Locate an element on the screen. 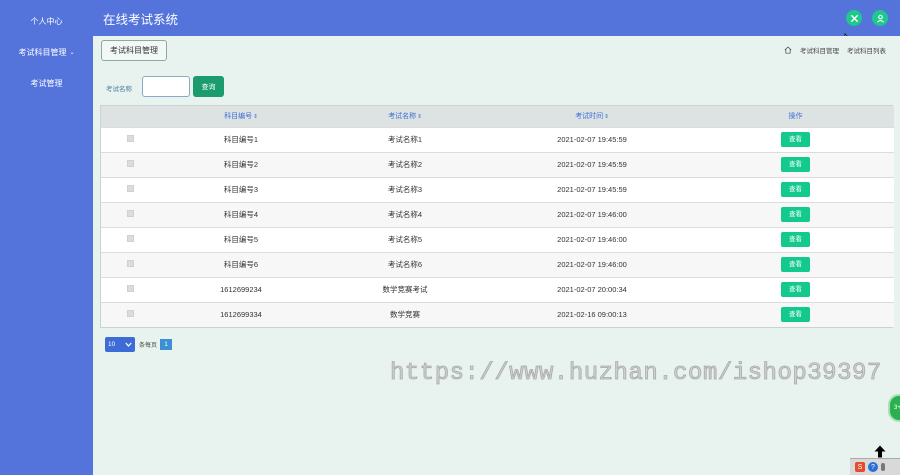 The width and height of the screenshot is (900, 475). page-number-current: 1 is located at coordinates (166, 344).